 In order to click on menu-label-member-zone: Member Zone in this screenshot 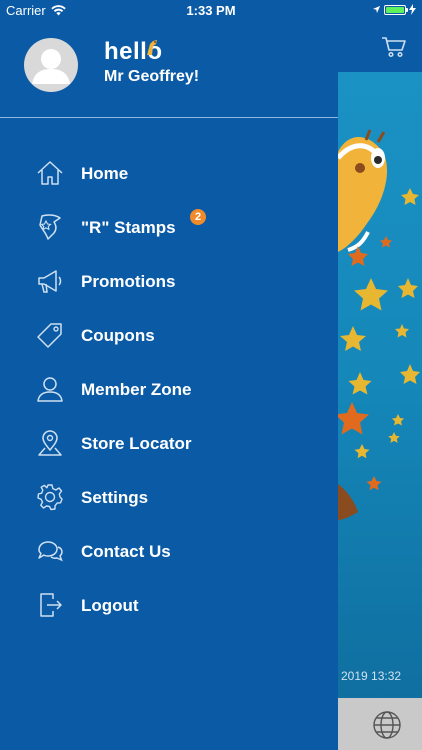, I will do `click(136, 389)`.